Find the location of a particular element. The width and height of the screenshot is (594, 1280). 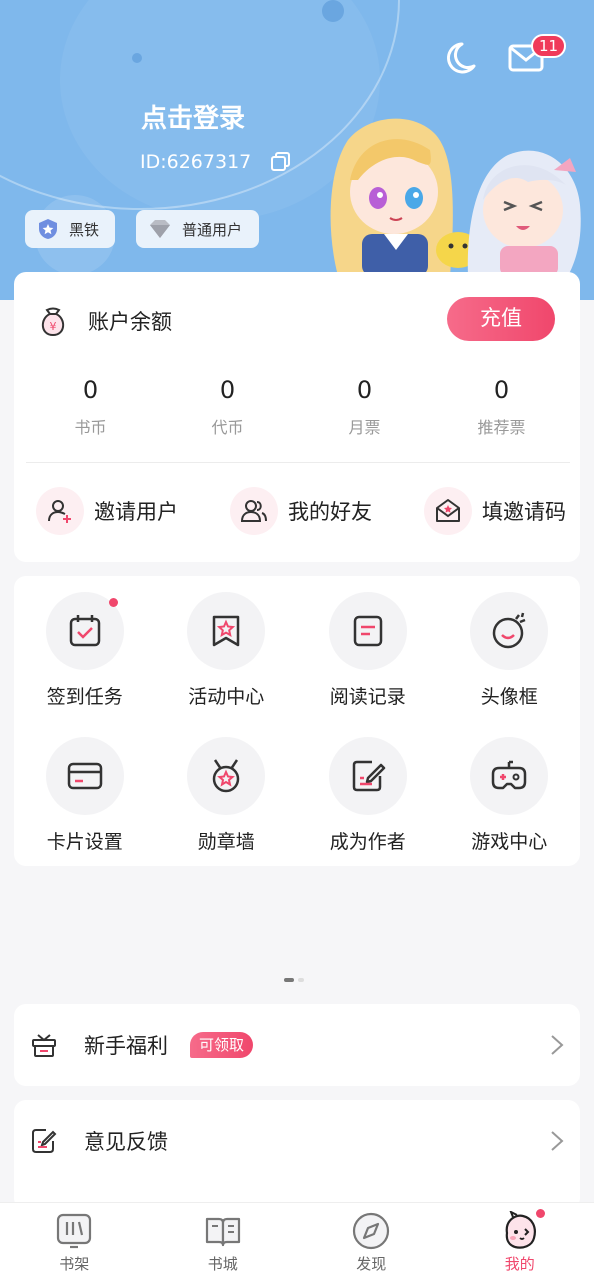

nav-mine: 我的 is located at coordinates (520, 1241).